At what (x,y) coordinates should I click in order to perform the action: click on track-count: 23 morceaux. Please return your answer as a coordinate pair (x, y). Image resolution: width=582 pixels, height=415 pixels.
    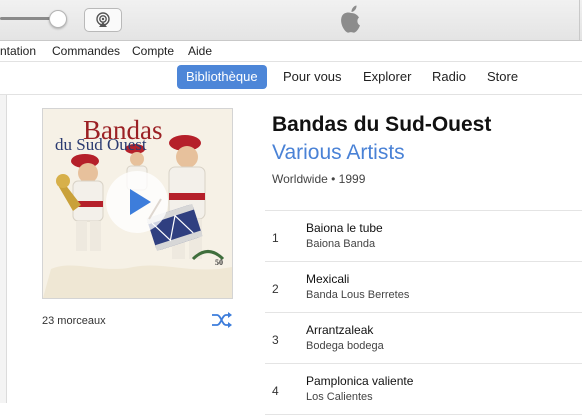
    Looking at the image, I should click on (74, 321).